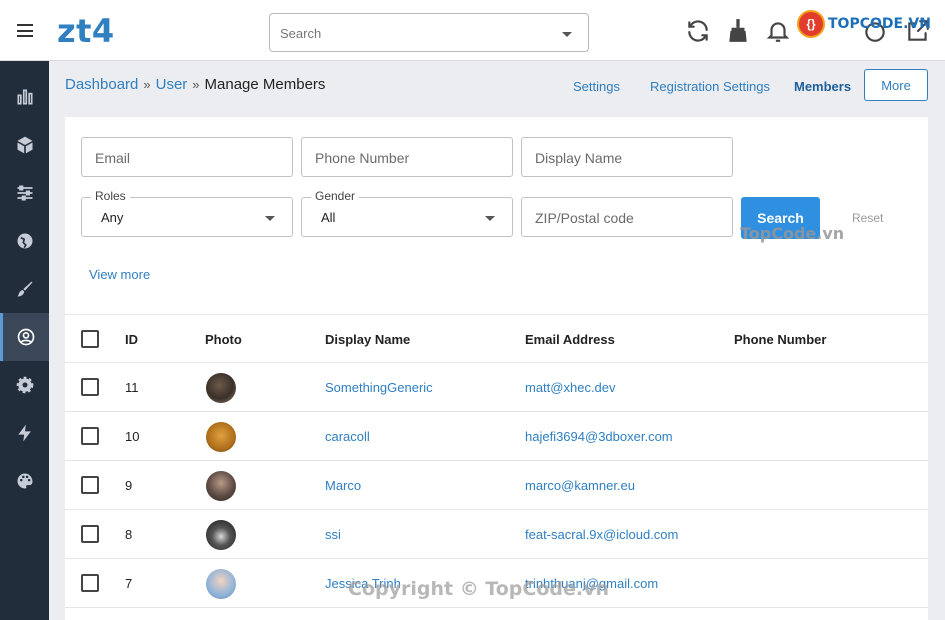  Describe the element at coordinates (86, 31) in the screenshot. I see `app-logo: zt4` at that location.